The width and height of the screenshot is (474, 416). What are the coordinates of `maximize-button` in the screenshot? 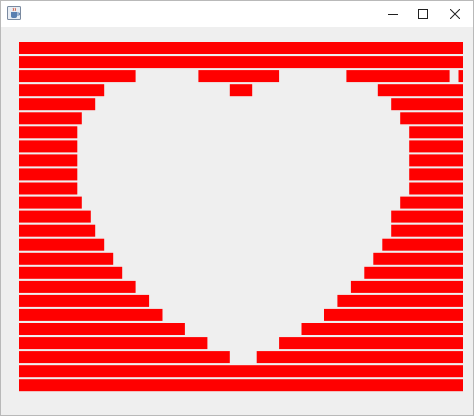 It's located at (423, 14).